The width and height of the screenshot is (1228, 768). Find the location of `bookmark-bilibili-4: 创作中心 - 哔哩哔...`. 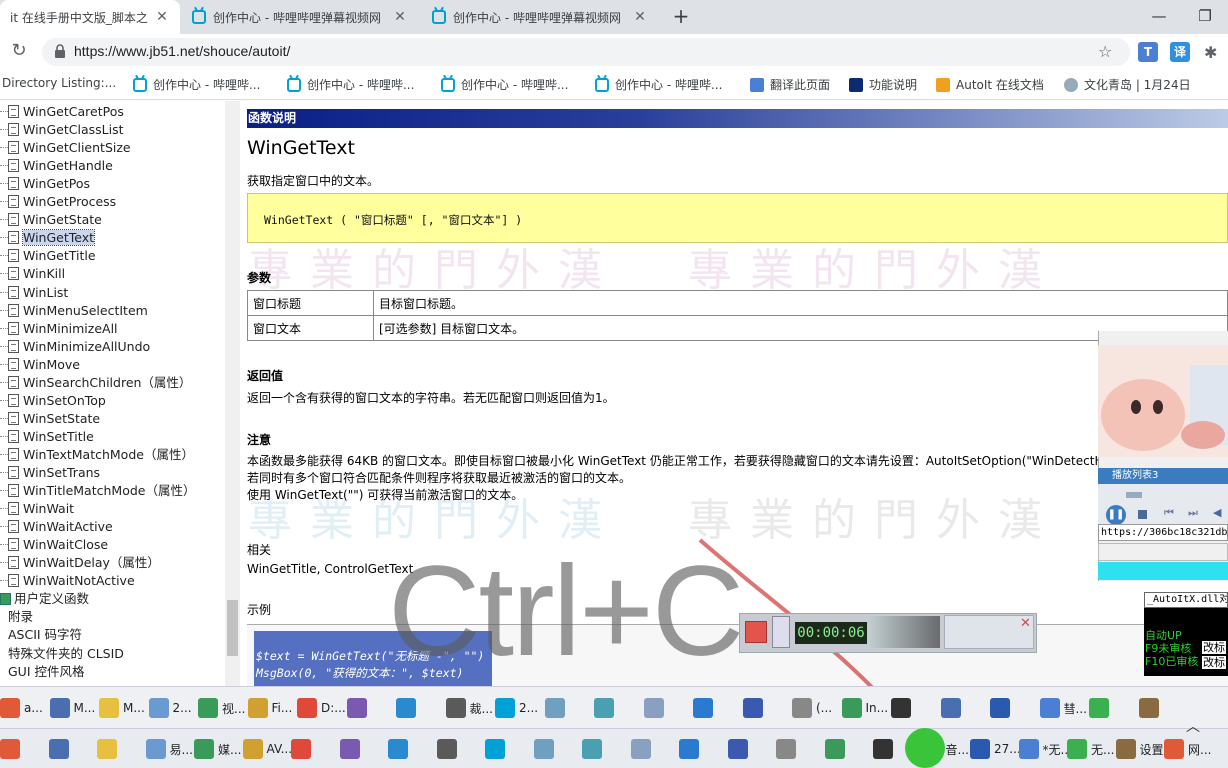

bookmark-bilibili-4: 创作中心 - 哔哩哔... is located at coordinates (658, 84).